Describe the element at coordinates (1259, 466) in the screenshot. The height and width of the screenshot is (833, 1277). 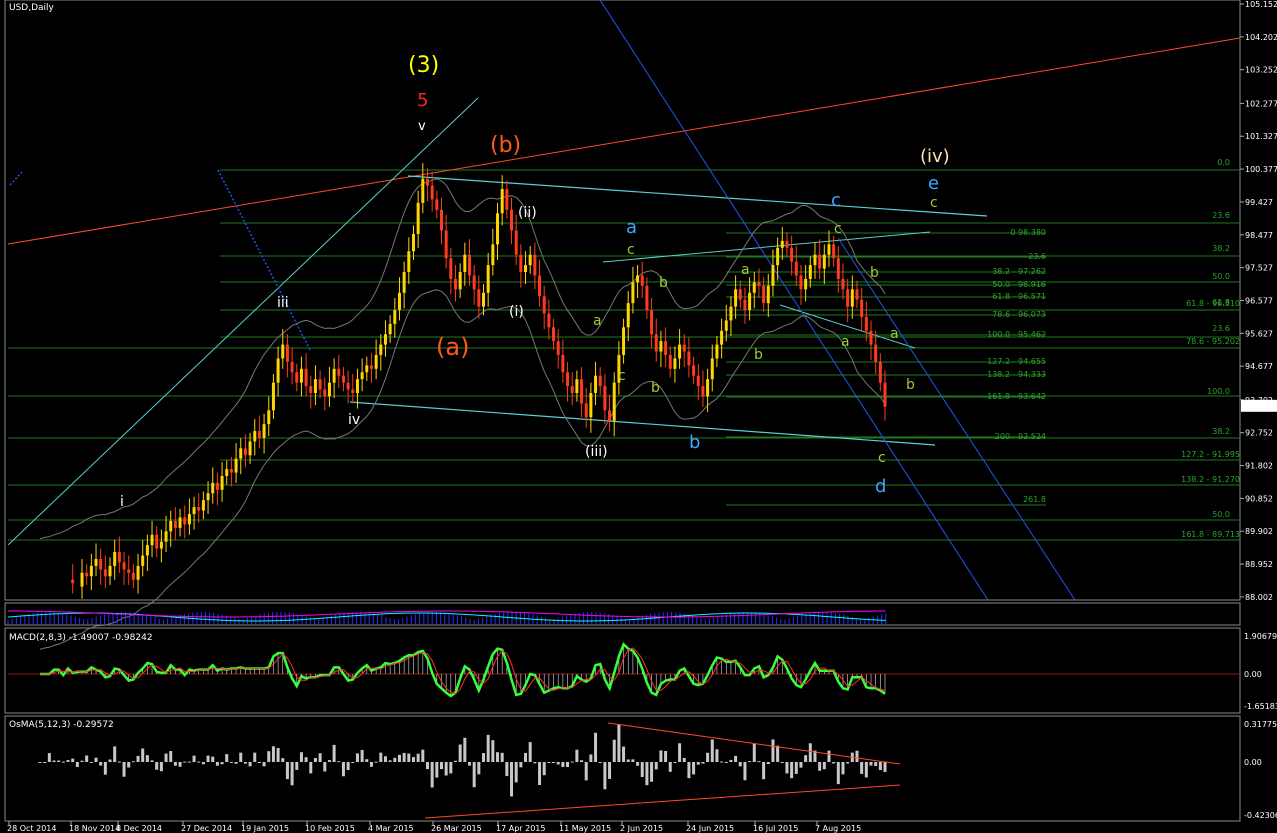
I see `price-tick-label: 91.802` at that location.